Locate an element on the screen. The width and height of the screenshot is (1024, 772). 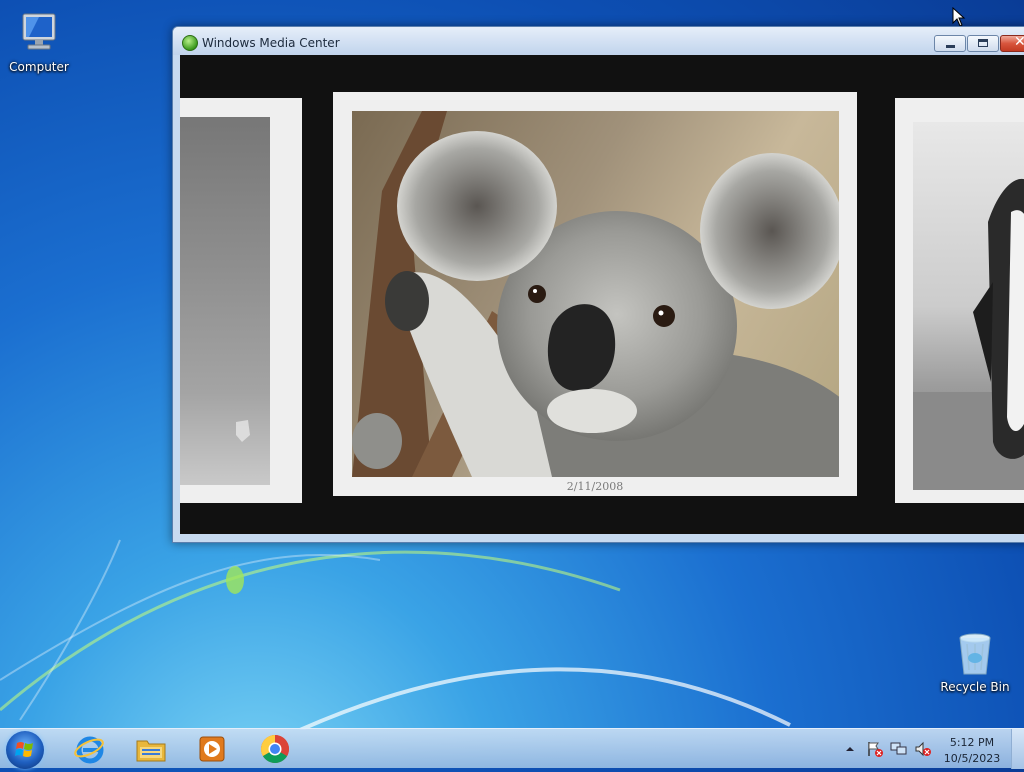
maximize-icon is located at coordinates (983, 43).